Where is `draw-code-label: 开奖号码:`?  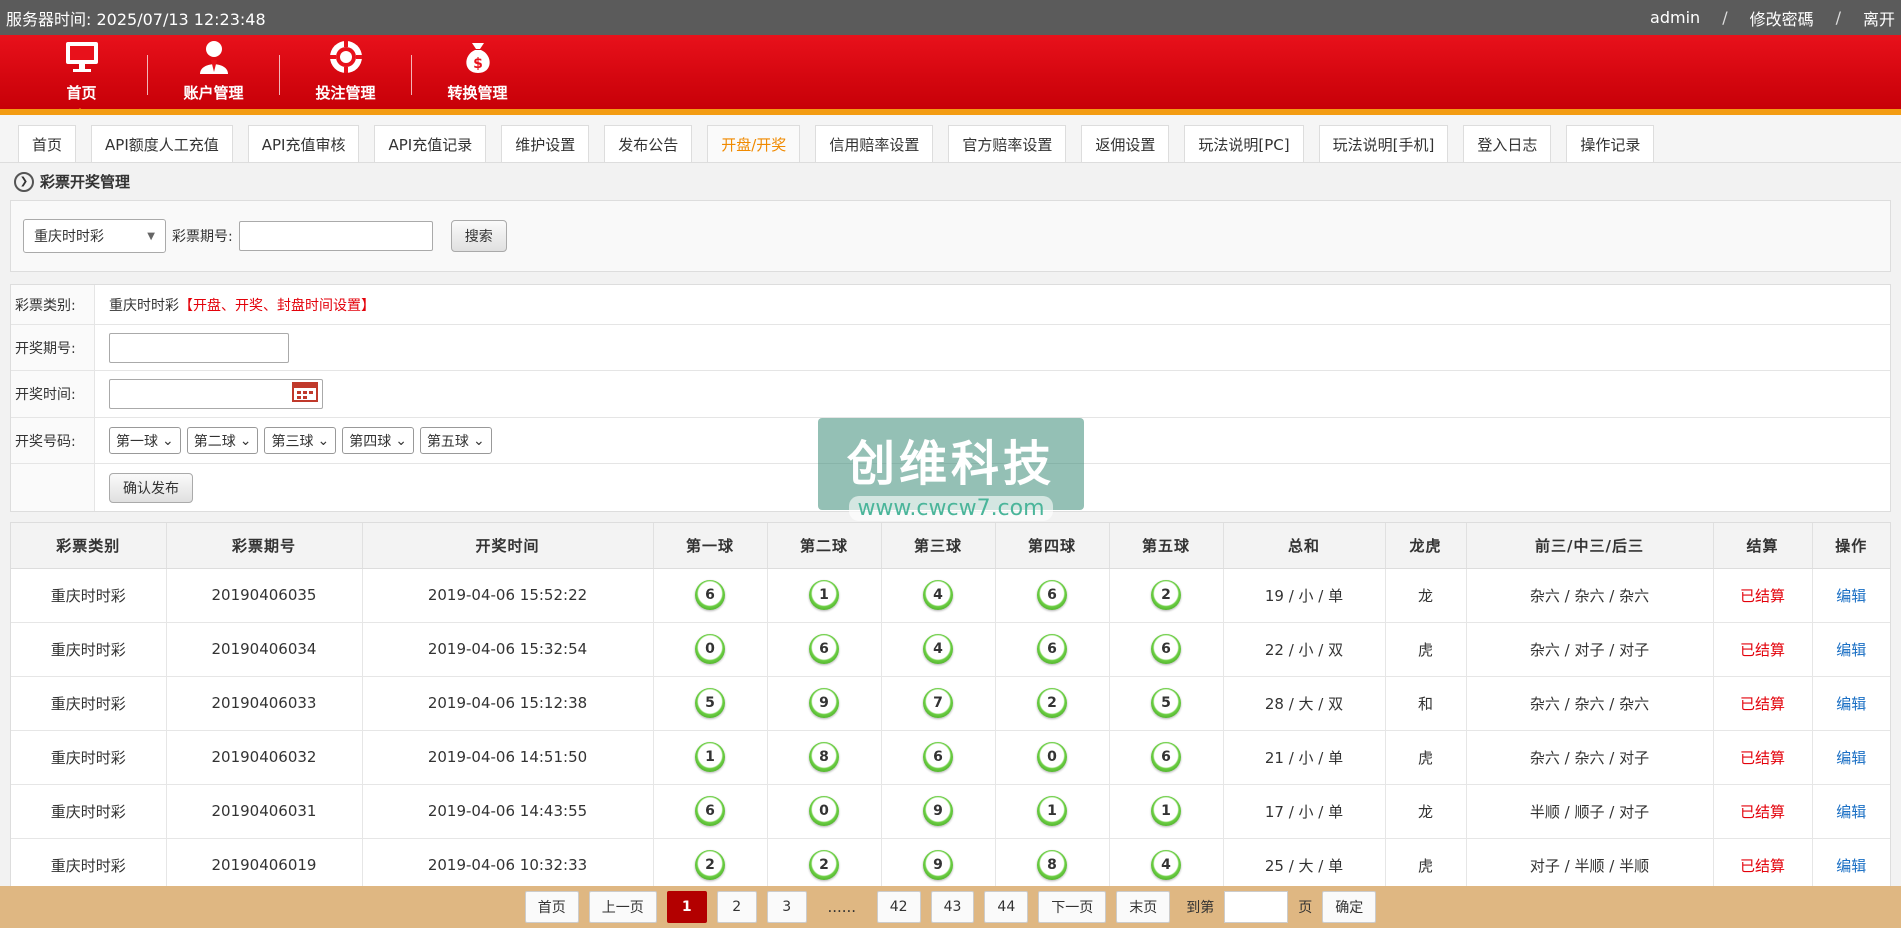
draw-code-label: 开奖号码: is located at coordinates (53, 440).